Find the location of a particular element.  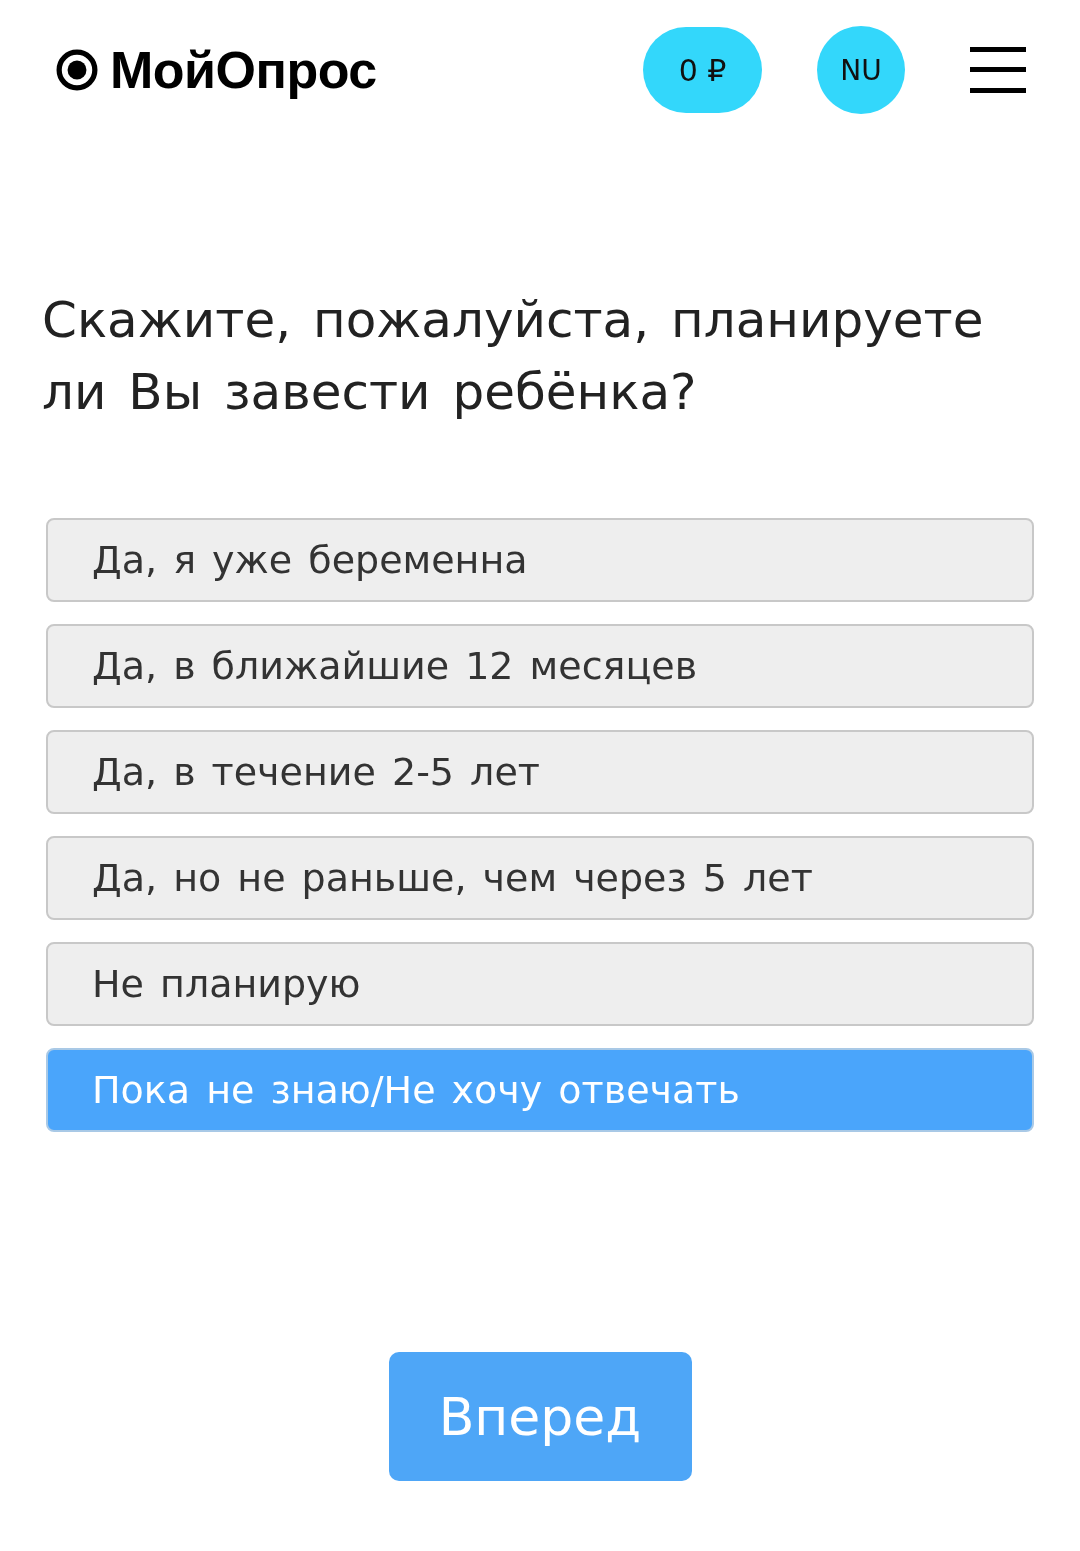

menu-icon is located at coordinates (998, 70).